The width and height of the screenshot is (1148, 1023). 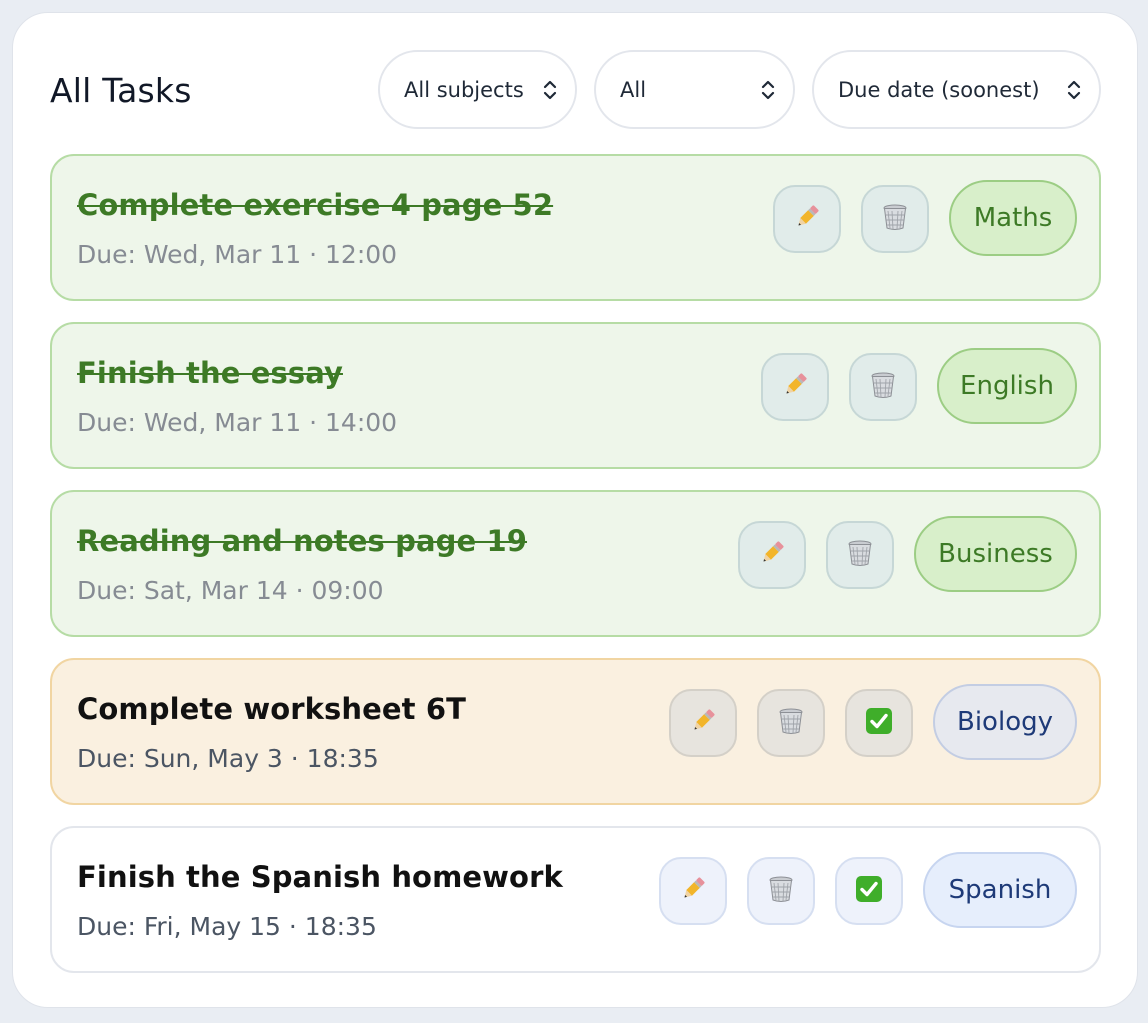 I want to click on subject-badge: Maths, so click(x=1013, y=218).